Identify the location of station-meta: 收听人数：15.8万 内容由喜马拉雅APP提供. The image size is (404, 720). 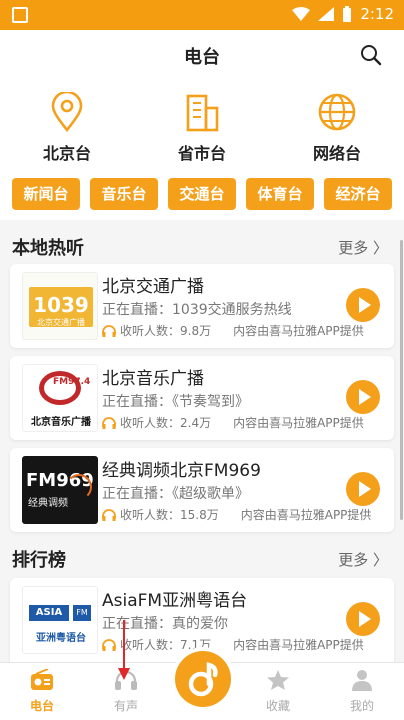
(236, 514).